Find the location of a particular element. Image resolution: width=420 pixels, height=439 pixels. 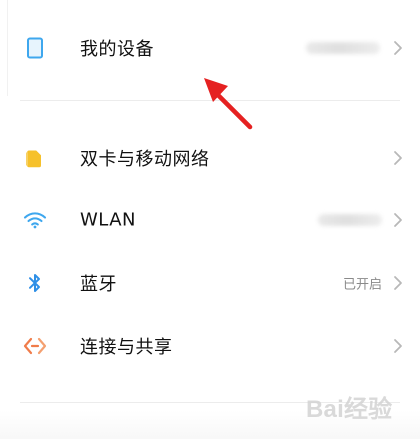

phone-device-icon is located at coordinates (35, 48).